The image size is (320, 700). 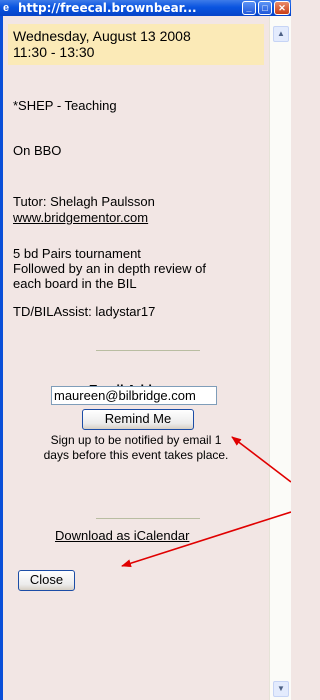 What do you see at coordinates (80, 217) in the screenshot?
I see `event-website-link: www.bridgementor.com` at bounding box center [80, 217].